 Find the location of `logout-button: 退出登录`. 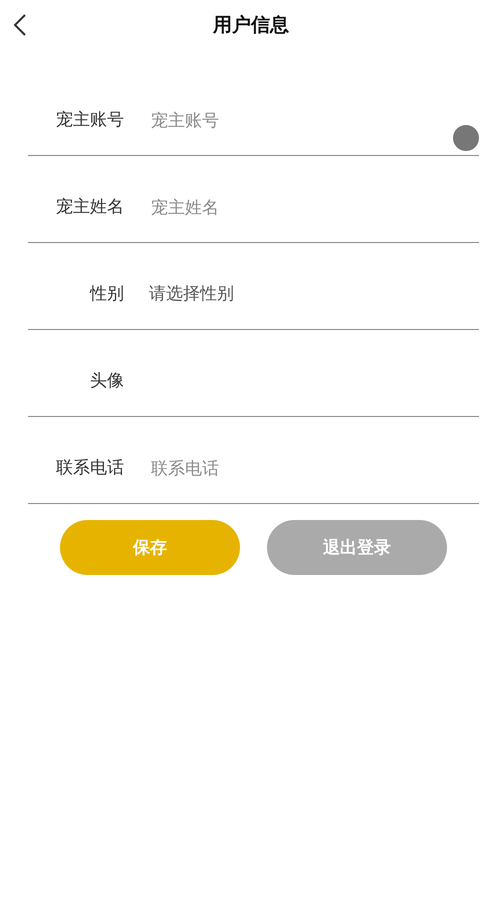

logout-button: 退出登录 is located at coordinates (357, 547).